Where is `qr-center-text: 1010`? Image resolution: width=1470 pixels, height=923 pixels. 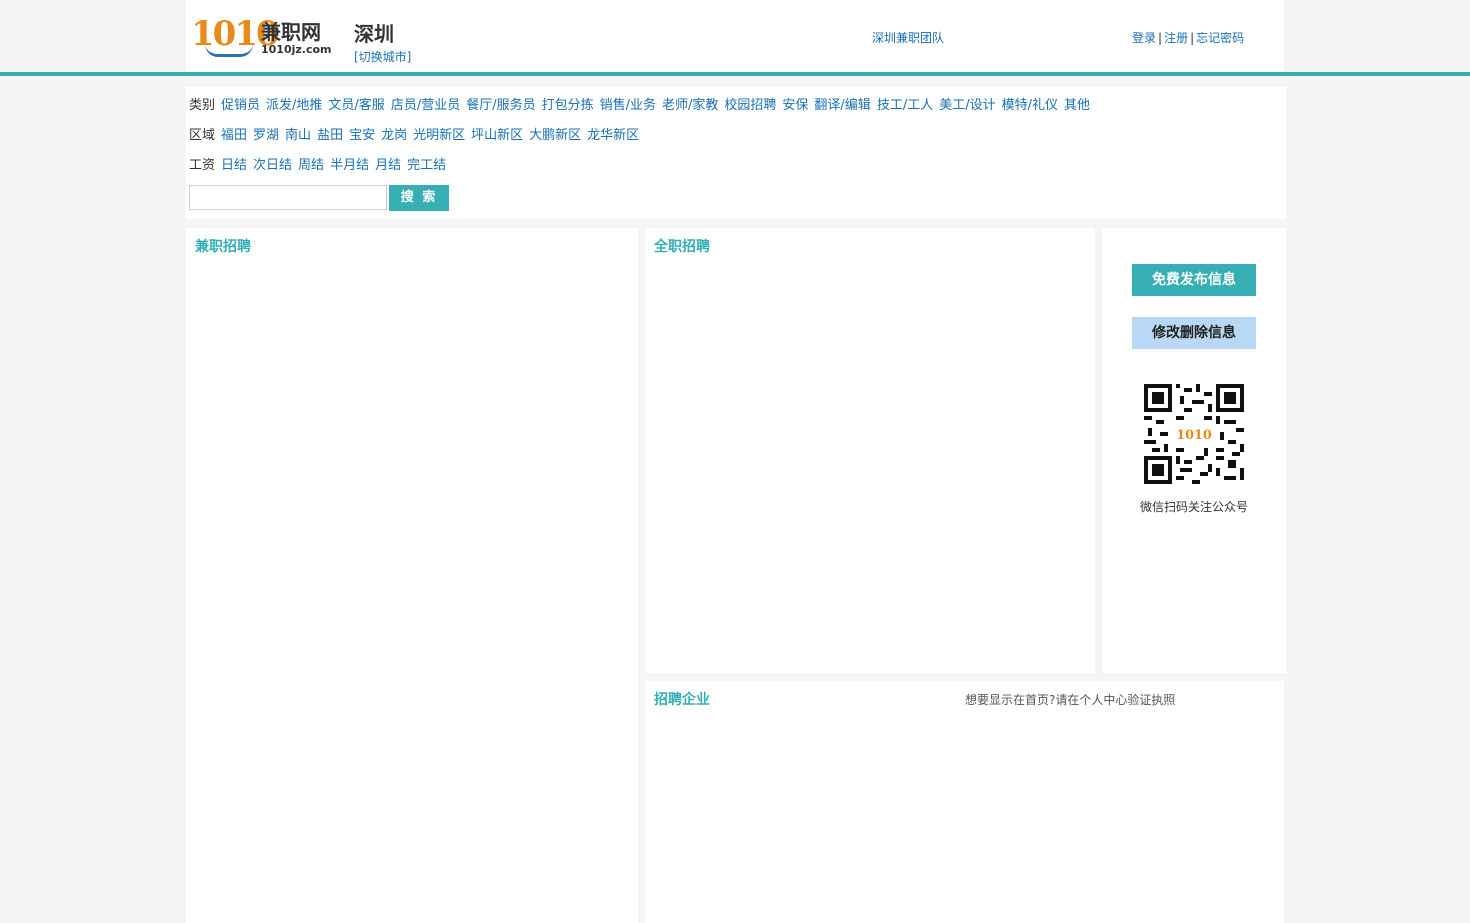 qr-center-text: 1010 is located at coordinates (1194, 435).